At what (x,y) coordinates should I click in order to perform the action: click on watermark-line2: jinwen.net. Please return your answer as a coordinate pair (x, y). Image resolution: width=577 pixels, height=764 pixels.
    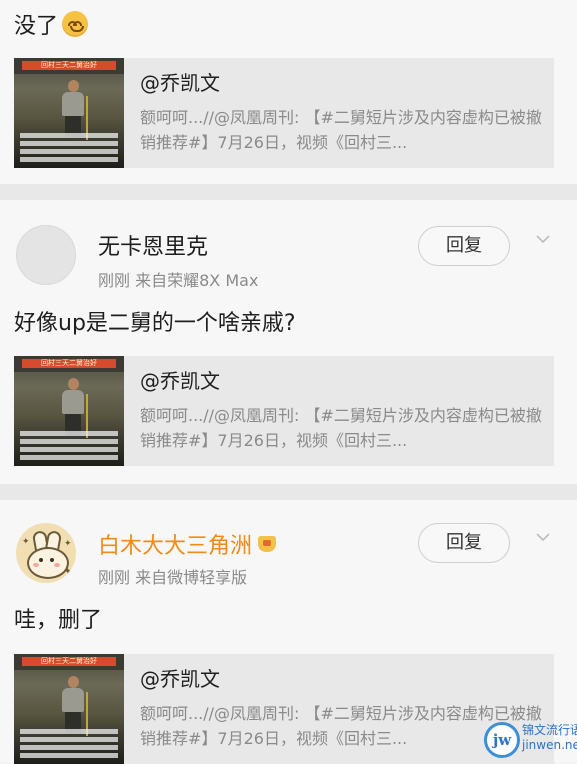
    Looking at the image, I should click on (549, 745).